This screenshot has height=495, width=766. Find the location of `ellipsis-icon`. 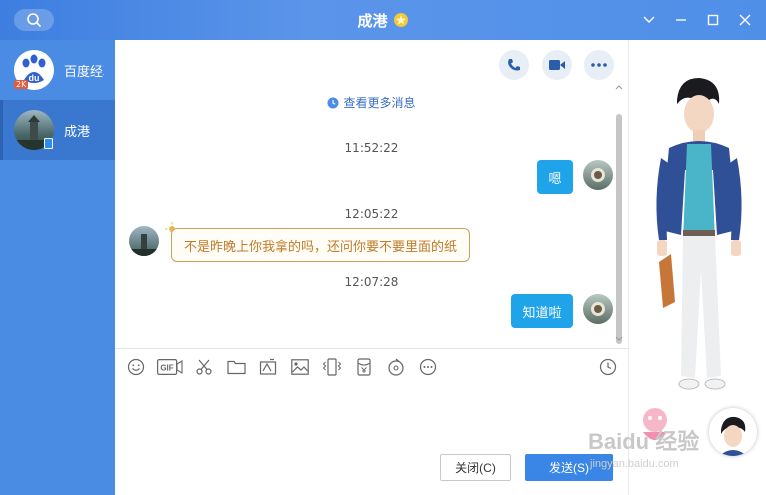

ellipsis-icon is located at coordinates (599, 65).